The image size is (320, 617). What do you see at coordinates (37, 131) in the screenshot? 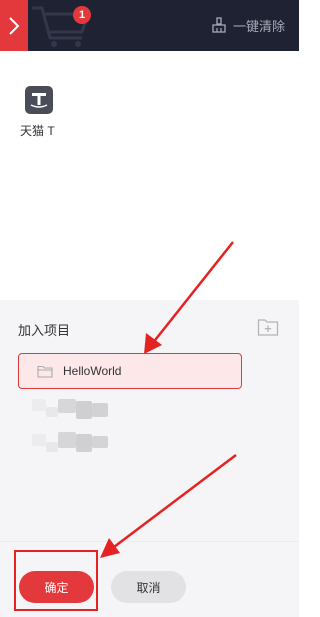
I see `shop-label: 天猫 T` at bounding box center [37, 131].